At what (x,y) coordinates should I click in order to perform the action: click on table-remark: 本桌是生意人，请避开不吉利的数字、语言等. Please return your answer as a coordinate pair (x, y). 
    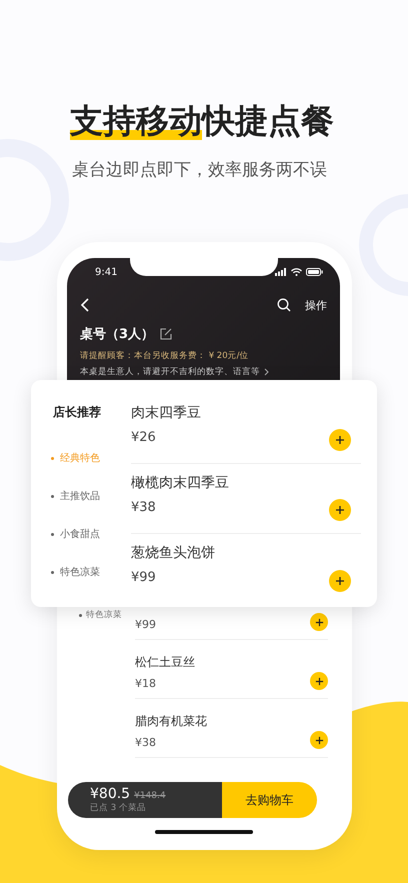
    Looking at the image, I should click on (170, 372).